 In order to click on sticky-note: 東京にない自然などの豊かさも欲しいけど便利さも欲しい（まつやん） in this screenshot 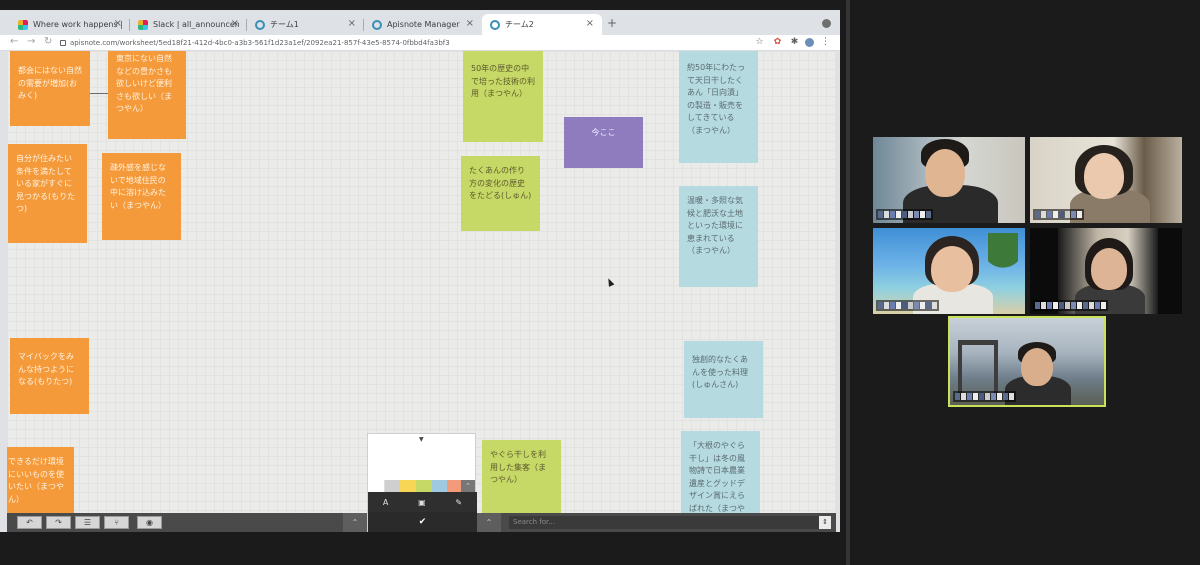, I will do `click(147, 95)`.